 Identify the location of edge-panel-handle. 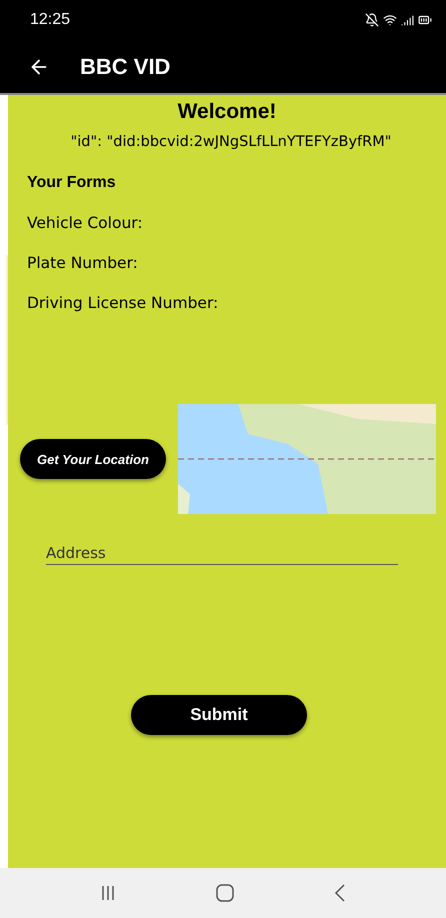
(7, 340).